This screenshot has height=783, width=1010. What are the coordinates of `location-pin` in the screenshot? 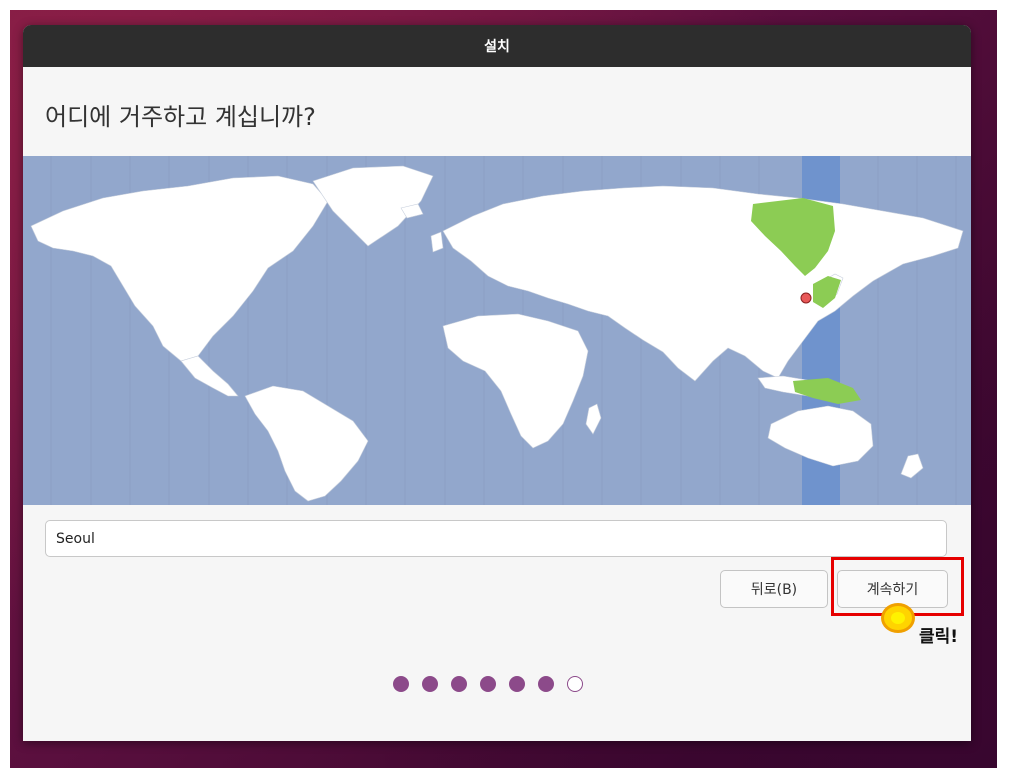 It's located at (806, 298).